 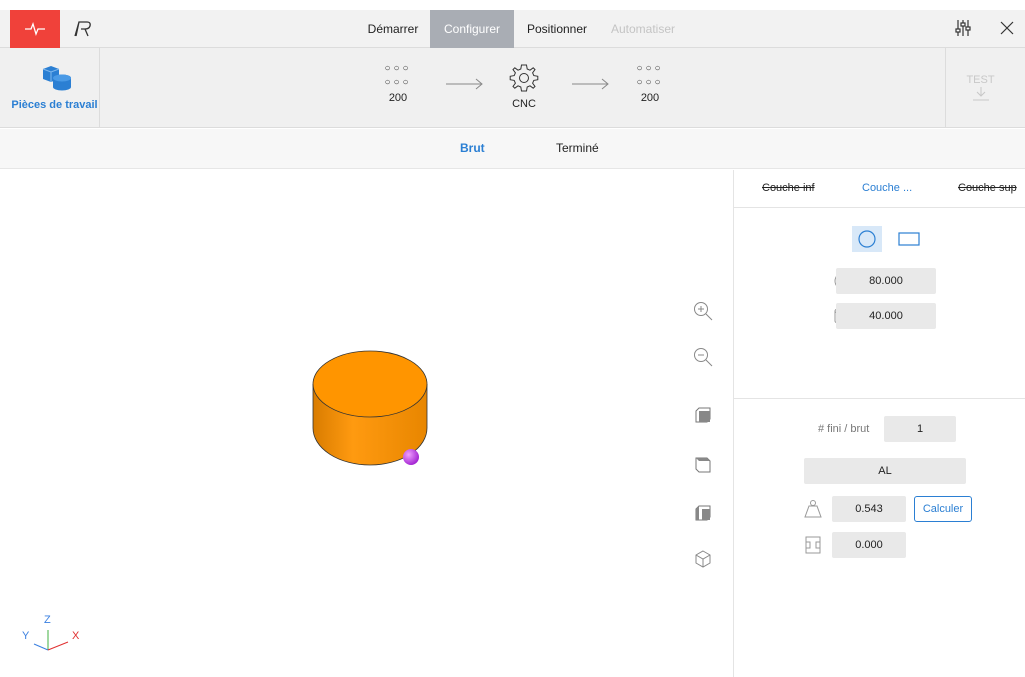 What do you see at coordinates (47, 620) in the screenshot?
I see `axis-z-label: Z` at bounding box center [47, 620].